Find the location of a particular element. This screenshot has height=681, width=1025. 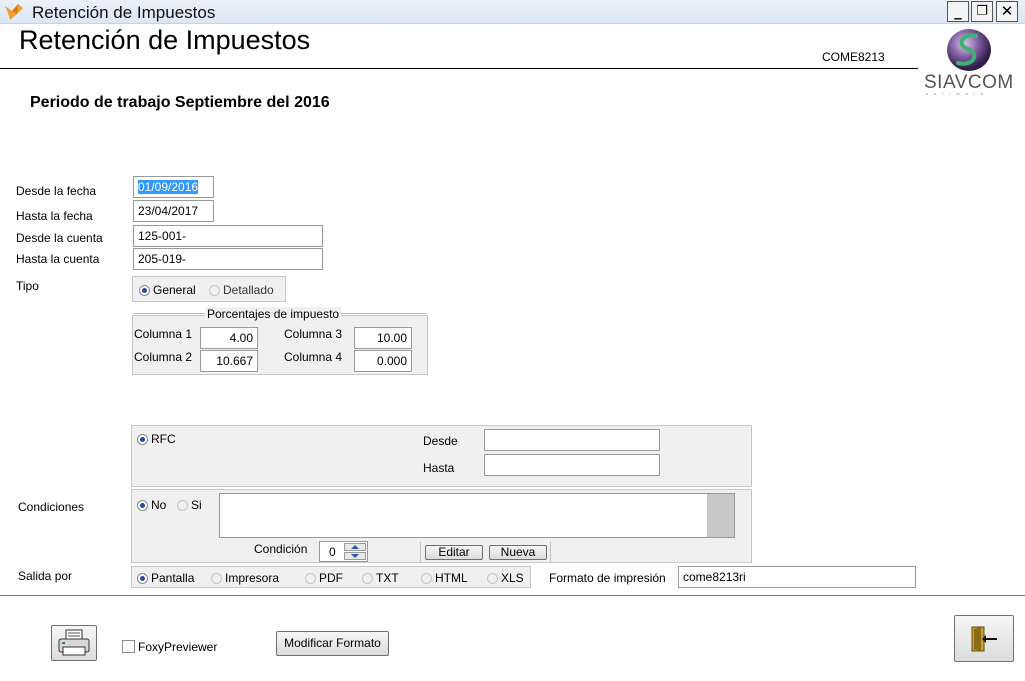

porcentajes-legend: Porcentajes de impuesto is located at coordinates (273, 314).